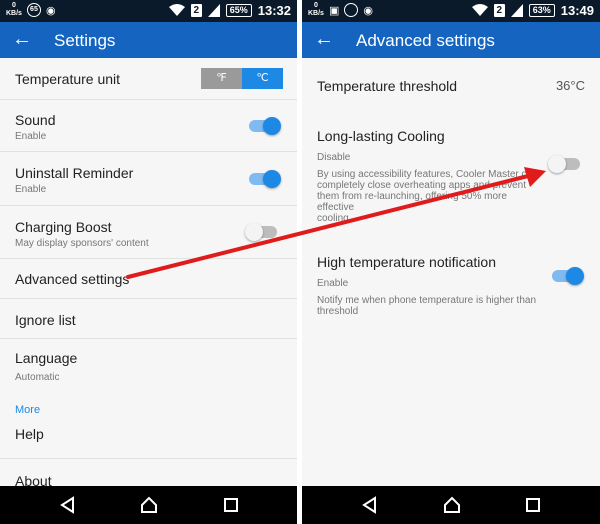  What do you see at coordinates (45, 320) in the screenshot?
I see `ignore-list-label: Ignore list` at bounding box center [45, 320].